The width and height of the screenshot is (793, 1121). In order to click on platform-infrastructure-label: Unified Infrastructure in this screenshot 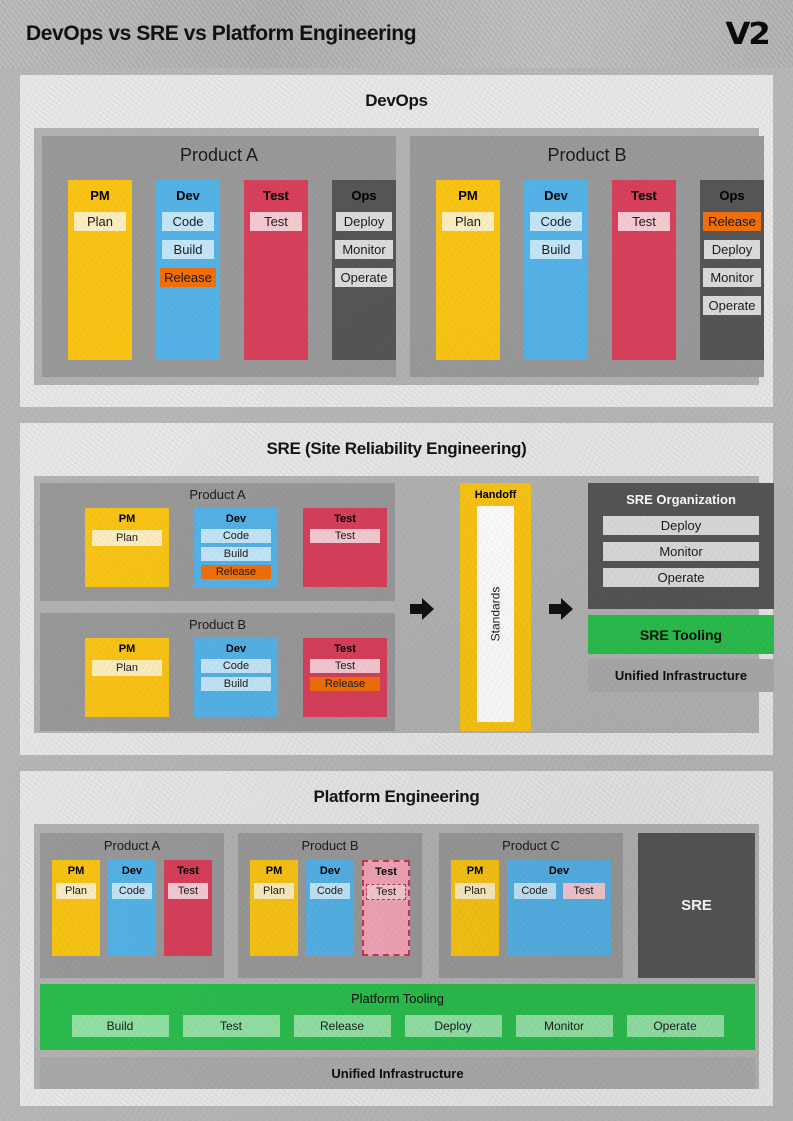, I will do `click(397, 1073)`.